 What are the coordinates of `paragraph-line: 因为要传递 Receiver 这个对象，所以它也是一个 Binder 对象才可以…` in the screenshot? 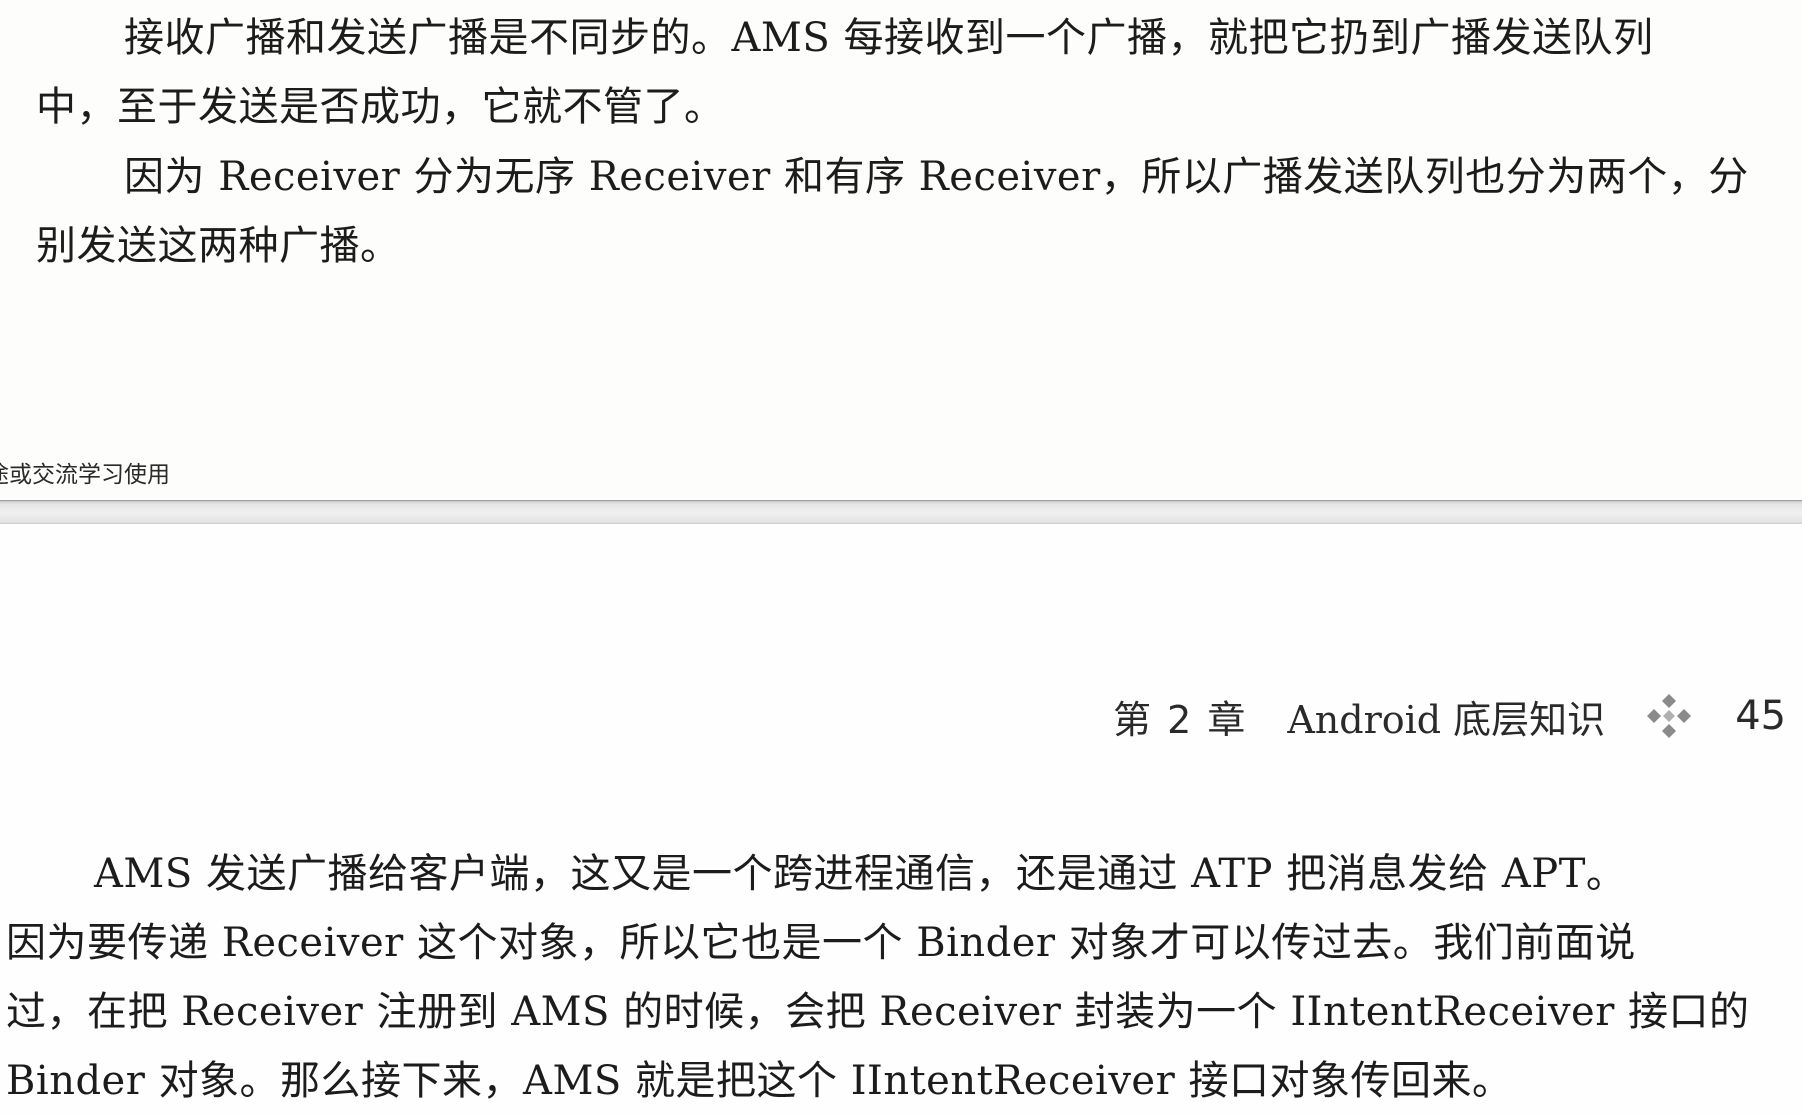 It's located at (821, 943).